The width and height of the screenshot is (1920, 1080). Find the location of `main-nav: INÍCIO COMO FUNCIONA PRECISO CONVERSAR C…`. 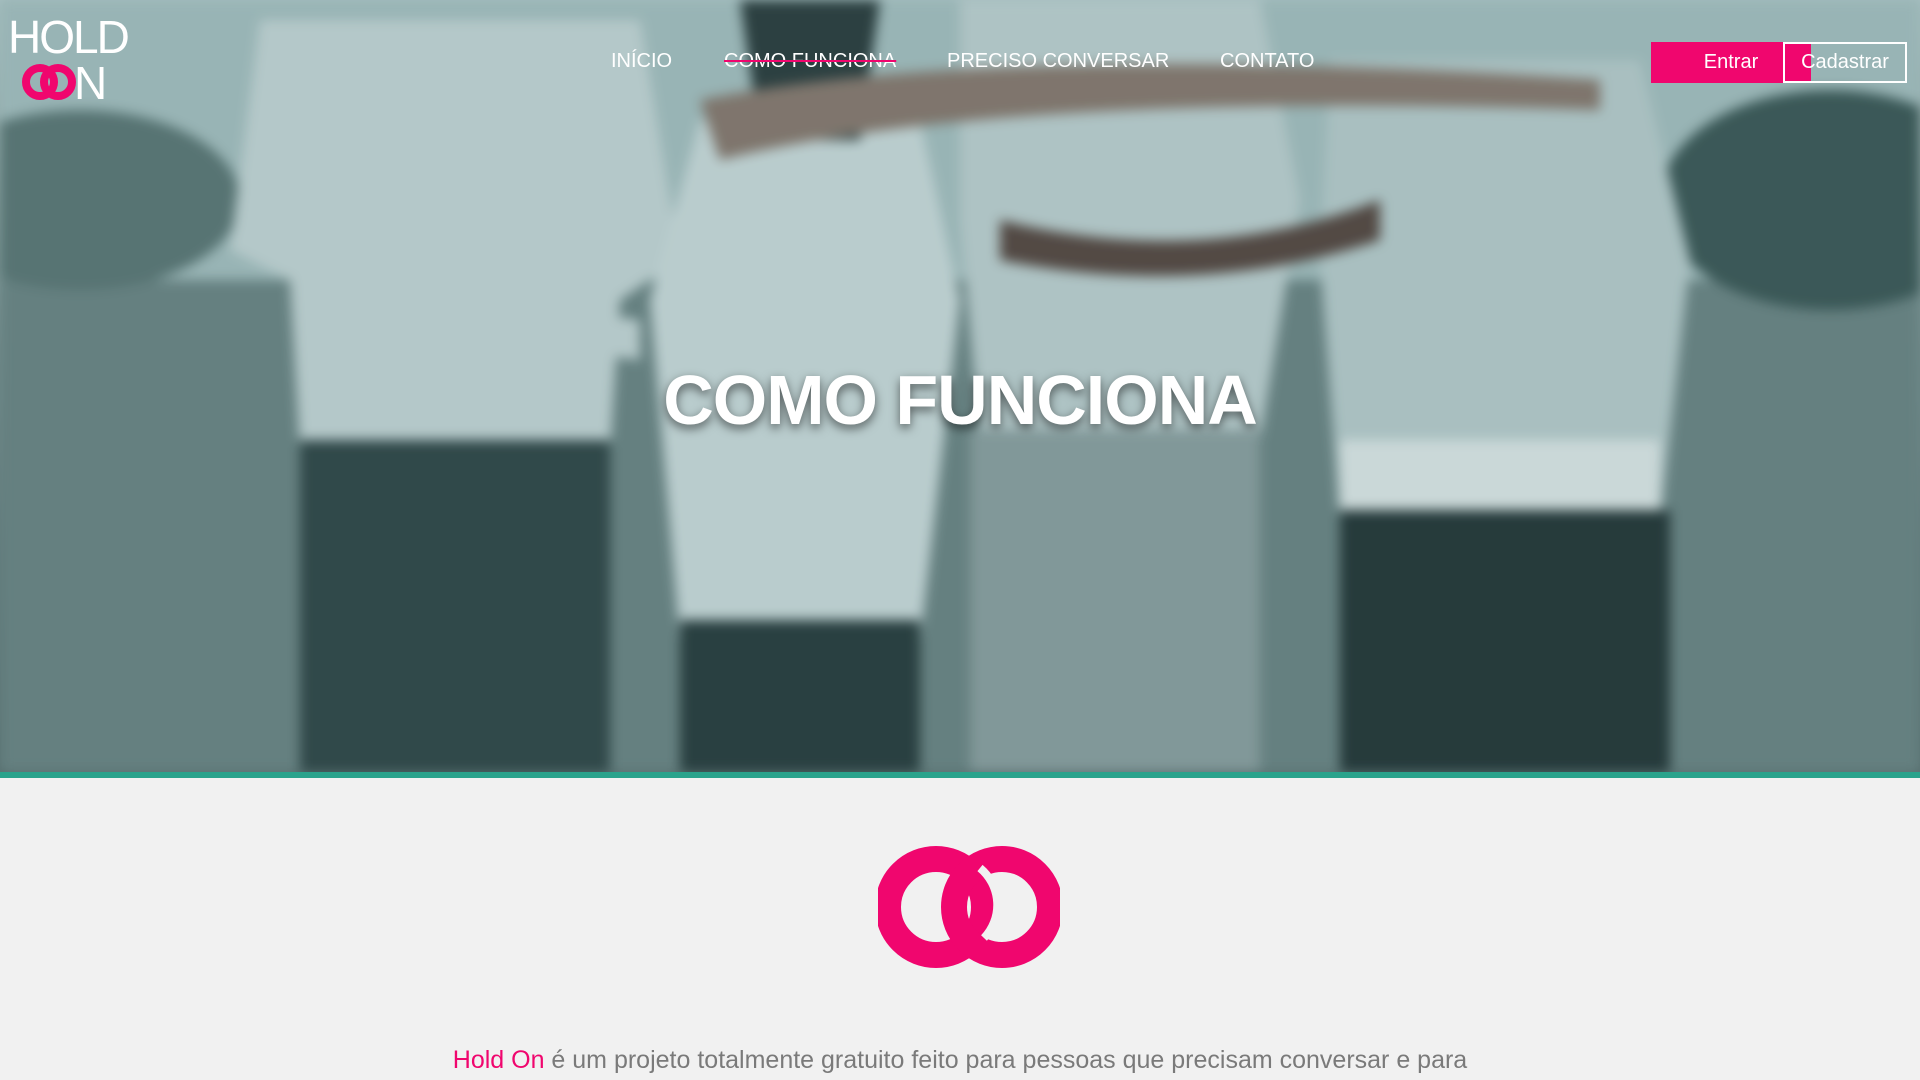

main-nav: INÍCIO COMO FUNCIONA PRECISO CONVERSAR C… is located at coordinates (960, 62).